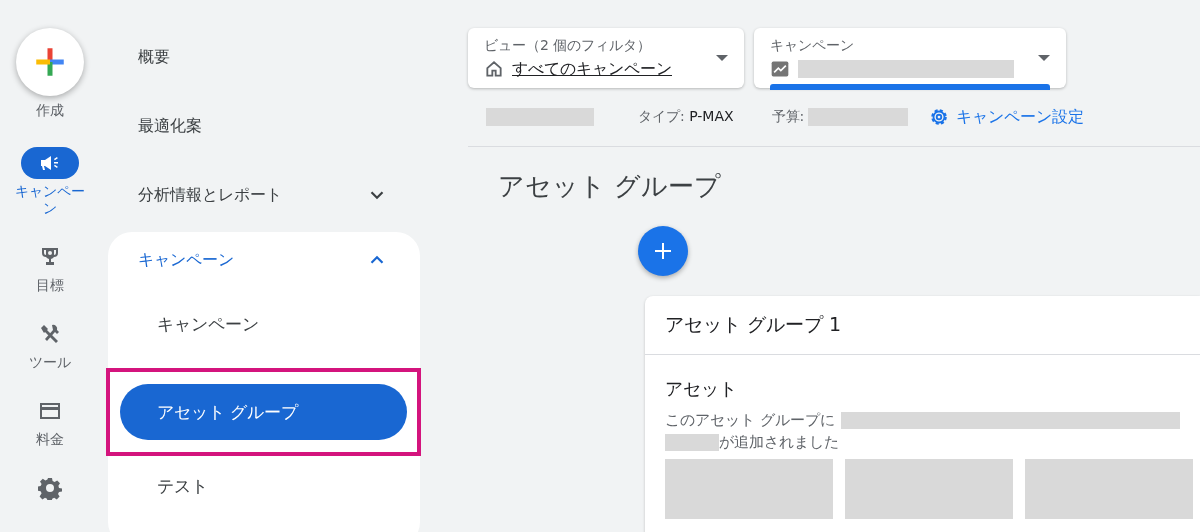 The image size is (1200, 532). What do you see at coordinates (692, 442) in the screenshot?
I see `redacted-block` at bounding box center [692, 442].